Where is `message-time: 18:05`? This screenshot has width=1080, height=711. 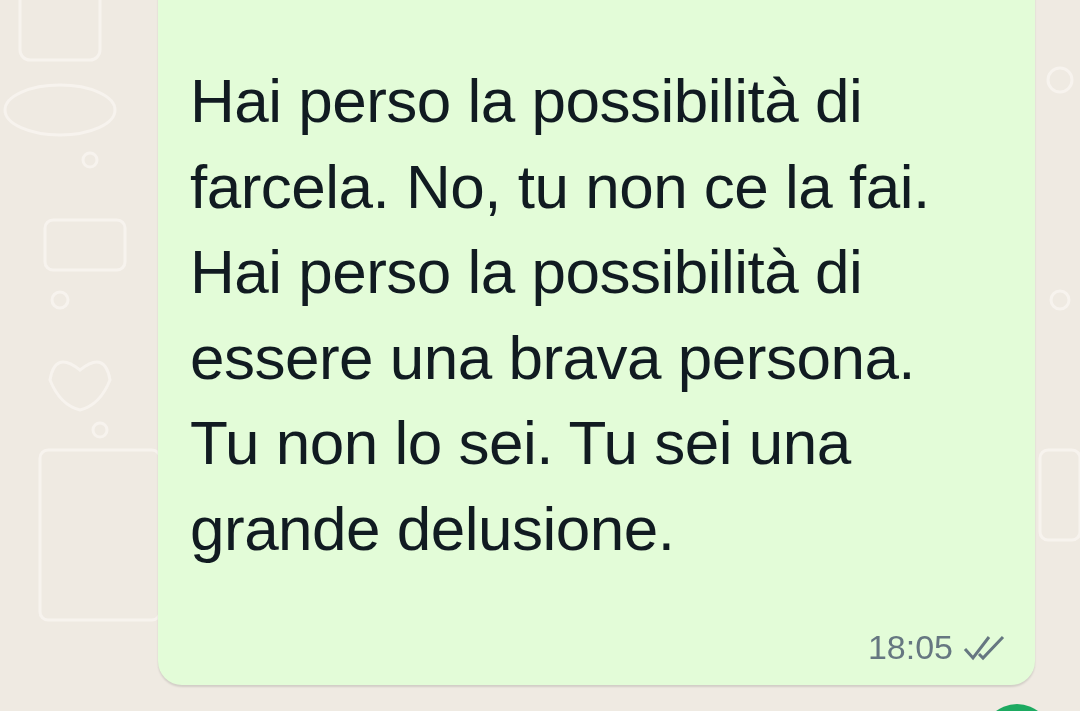 message-time: 18:05 is located at coordinates (910, 647).